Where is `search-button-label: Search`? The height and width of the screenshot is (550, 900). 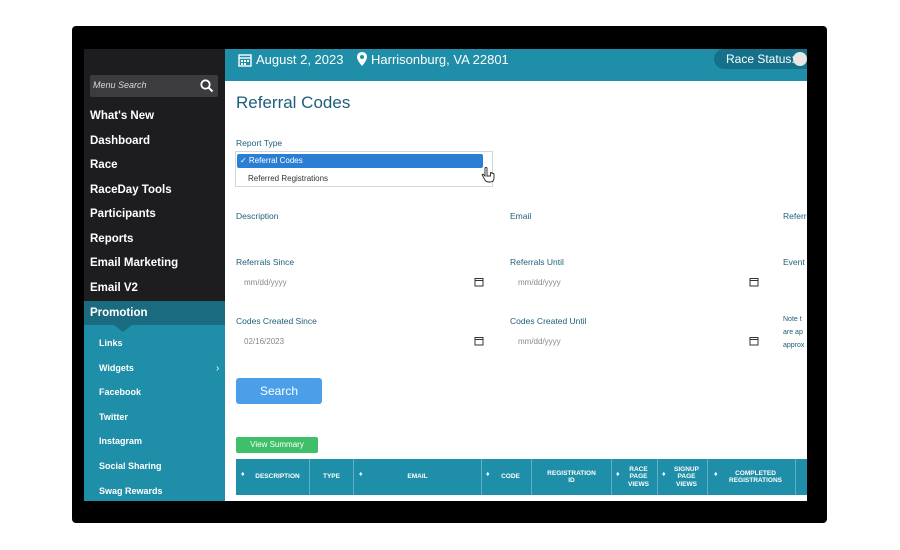
search-button-label: Search is located at coordinates (279, 391).